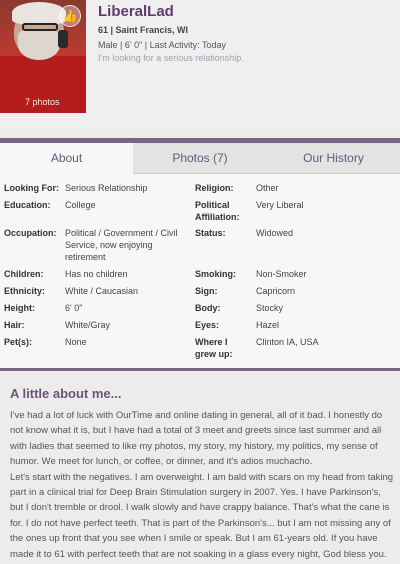 The width and height of the screenshot is (400, 564). Describe the element at coordinates (268, 325) in the screenshot. I see `eyes-value: Hazel` at that location.